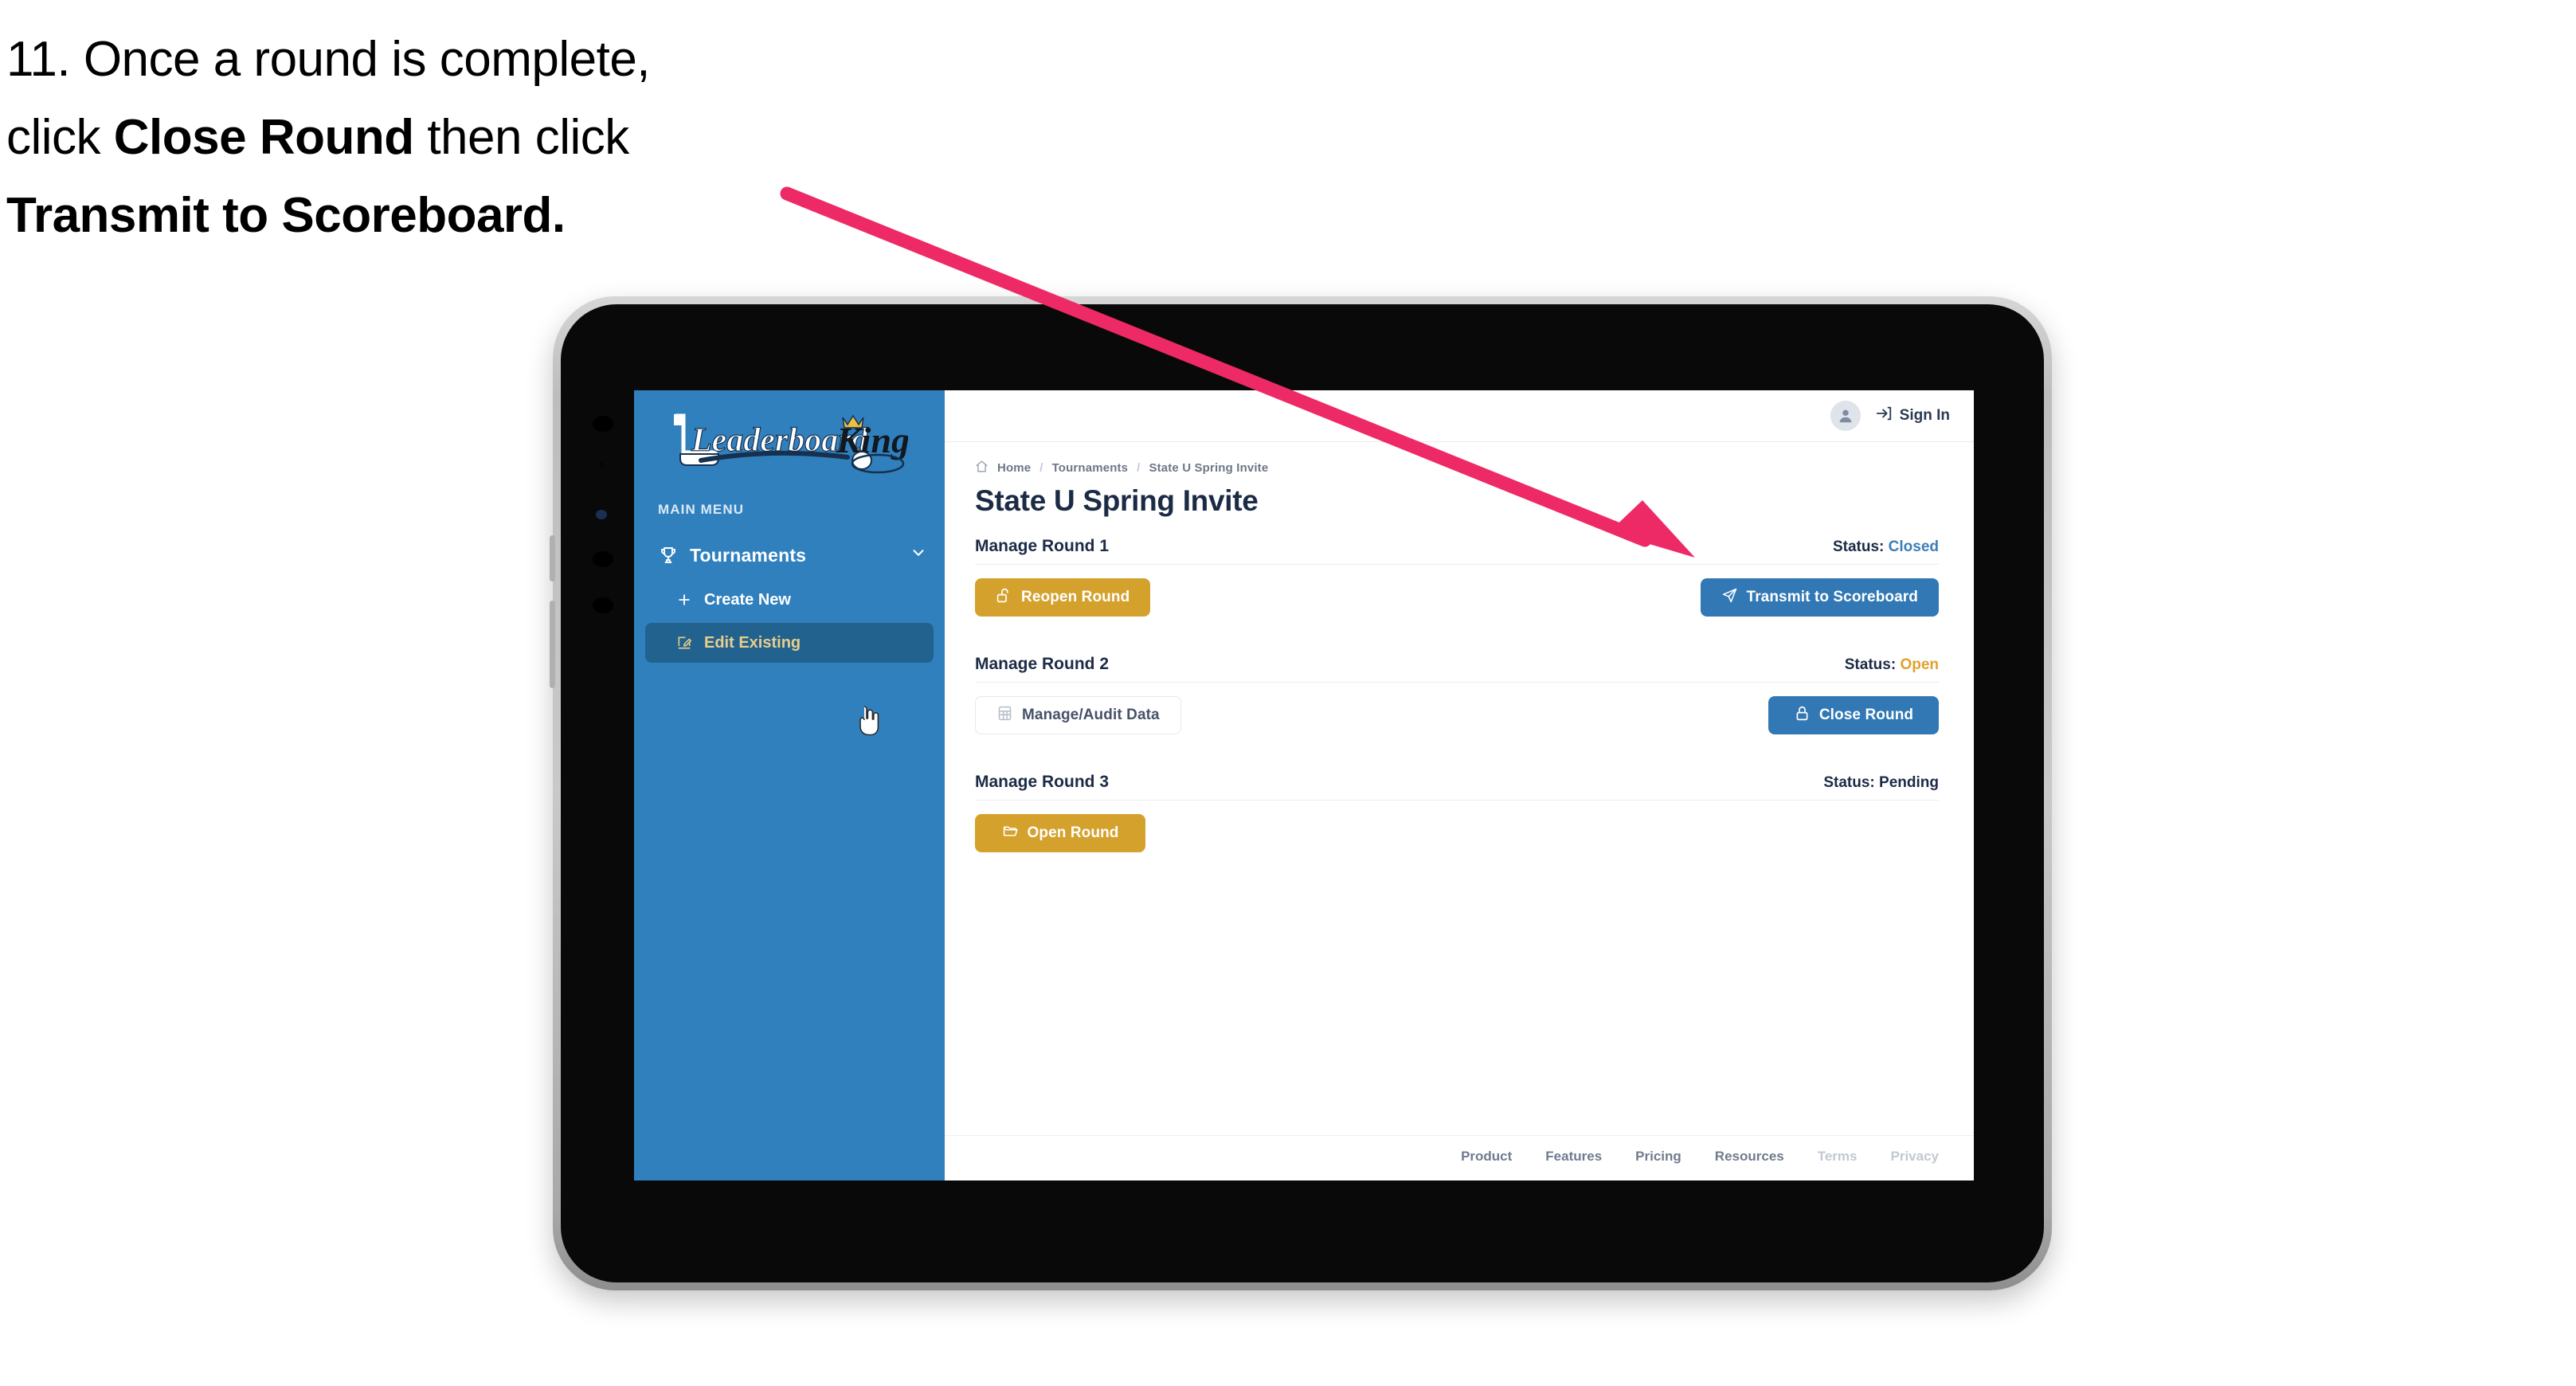 The image size is (2576, 1386). What do you see at coordinates (684, 600) in the screenshot?
I see `plus-icon` at bounding box center [684, 600].